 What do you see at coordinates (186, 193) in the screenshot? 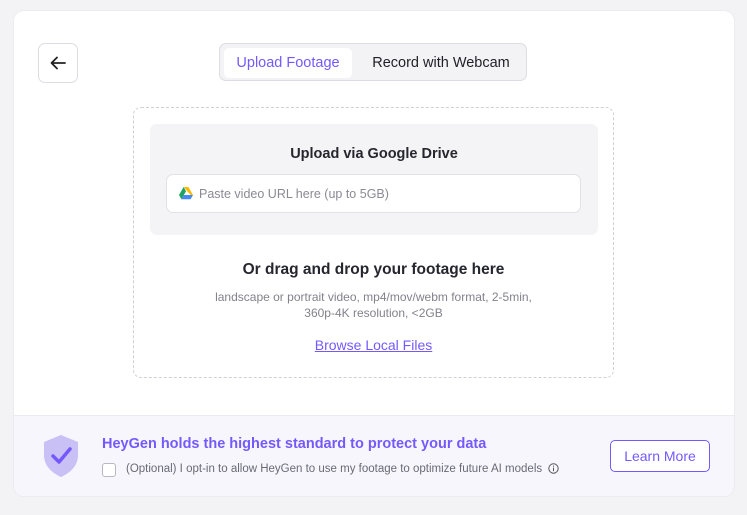
I see `google-drive-icon` at bounding box center [186, 193].